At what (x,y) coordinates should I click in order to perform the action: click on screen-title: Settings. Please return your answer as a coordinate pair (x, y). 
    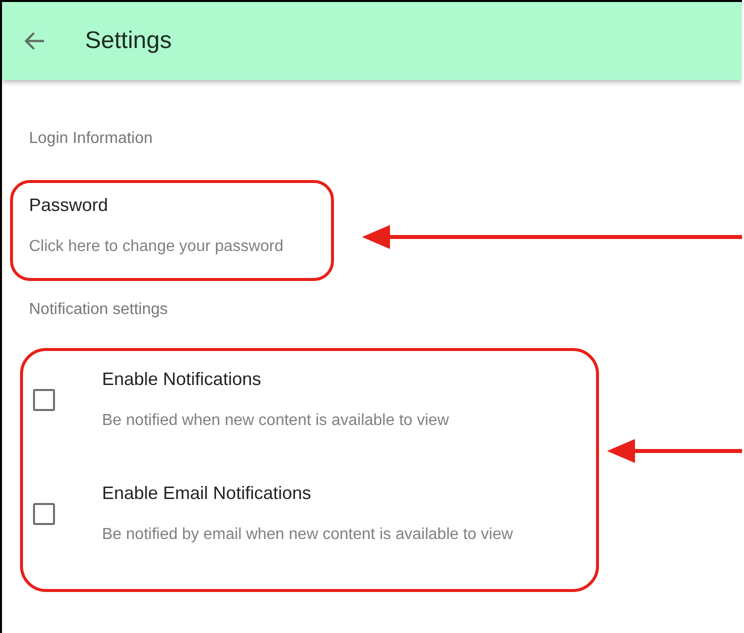
    Looking at the image, I should click on (128, 41).